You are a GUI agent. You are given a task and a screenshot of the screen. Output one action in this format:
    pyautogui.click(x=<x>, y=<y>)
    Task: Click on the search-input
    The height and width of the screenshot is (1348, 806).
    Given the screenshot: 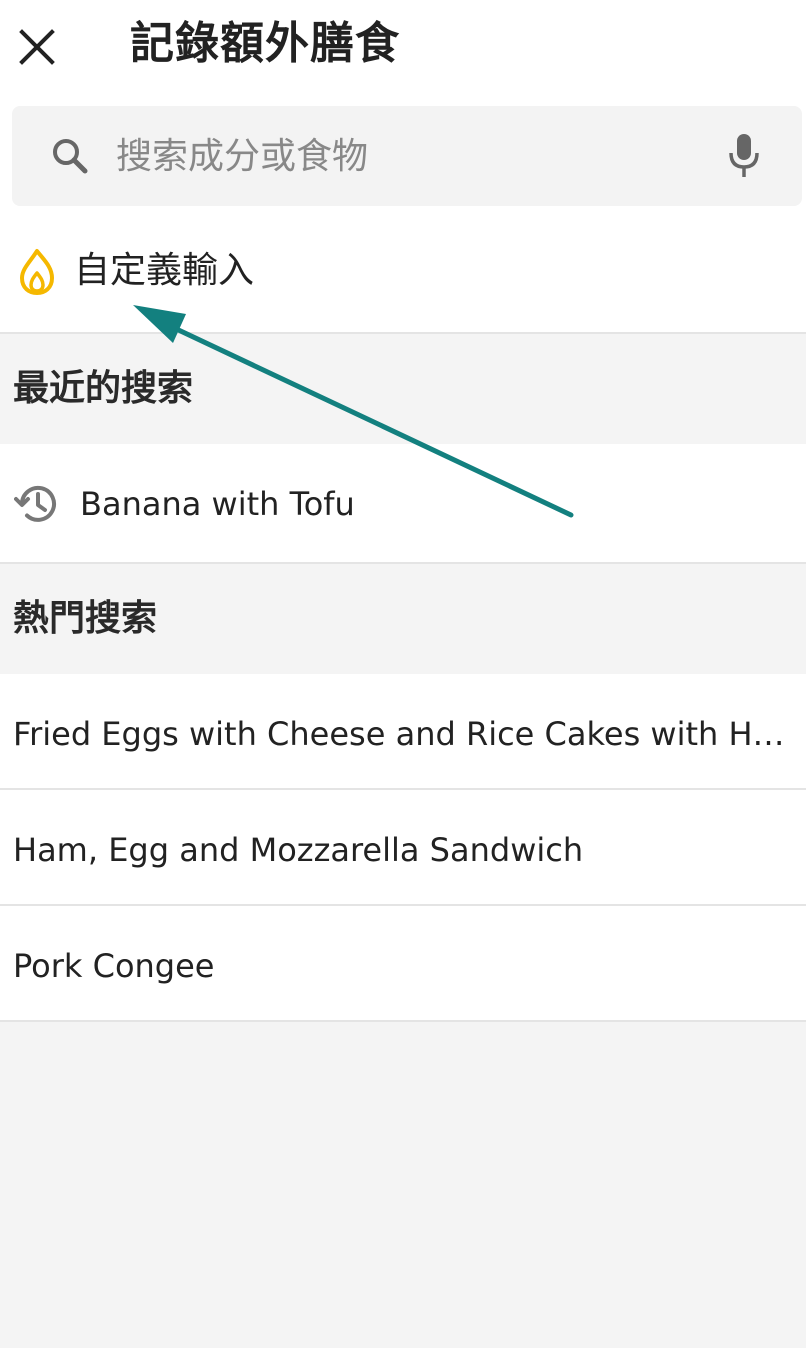 What is the action you would take?
    pyautogui.click(x=406, y=156)
    